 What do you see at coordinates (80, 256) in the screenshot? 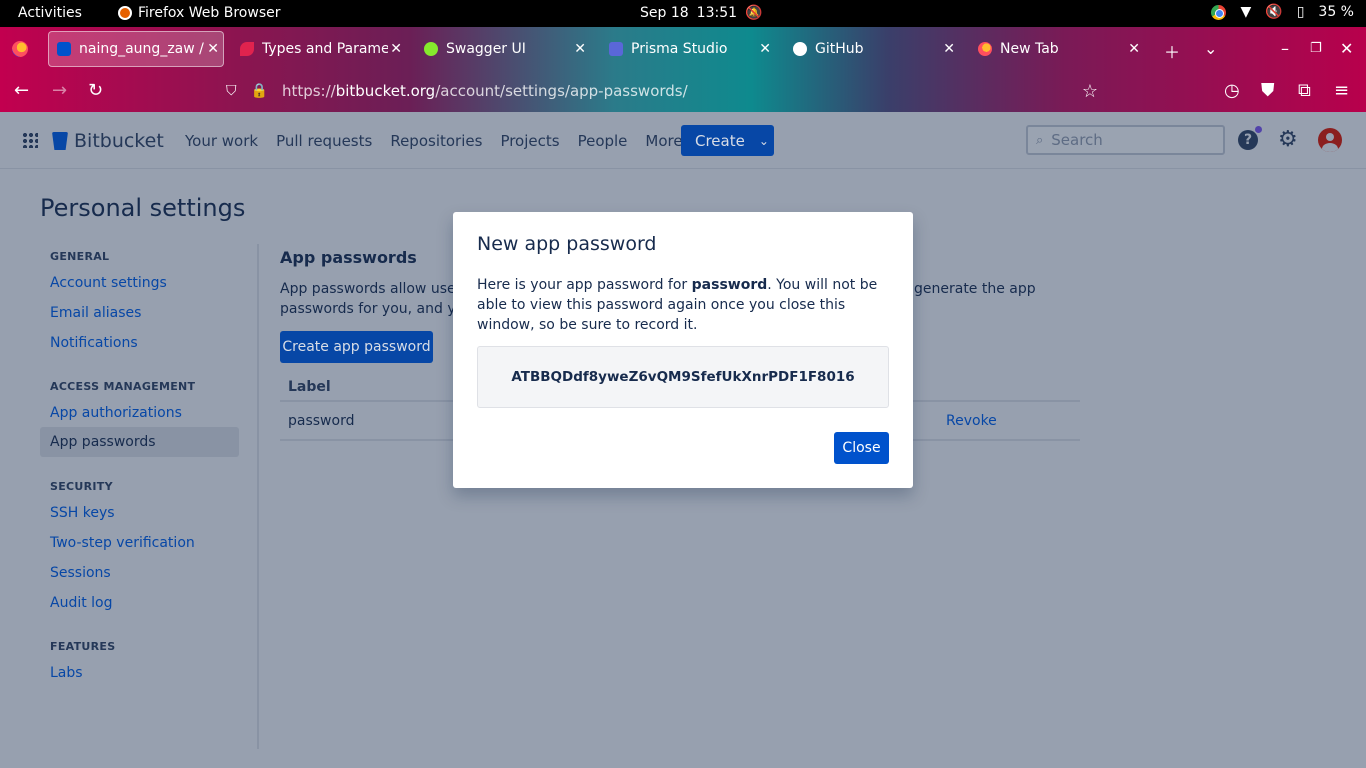
I see `sidebar-header-general: GENERAL` at bounding box center [80, 256].